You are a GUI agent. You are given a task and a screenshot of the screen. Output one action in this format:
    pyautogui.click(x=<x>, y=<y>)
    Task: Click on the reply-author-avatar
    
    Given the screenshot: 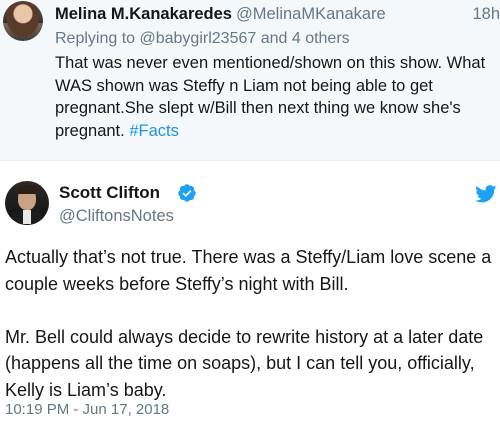 What is the action you would take?
    pyautogui.click(x=23, y=21)
    